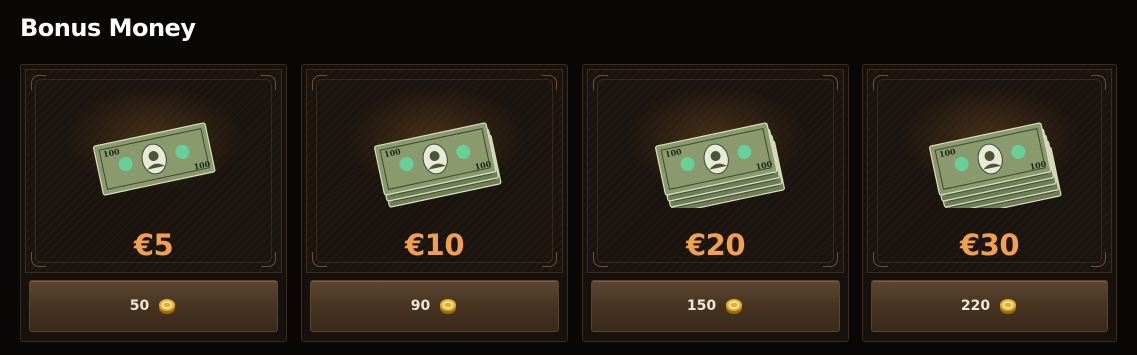 The width and height of the screenshot is (1137, 355). I want to click on buy-button: 150, so click(715, 306).